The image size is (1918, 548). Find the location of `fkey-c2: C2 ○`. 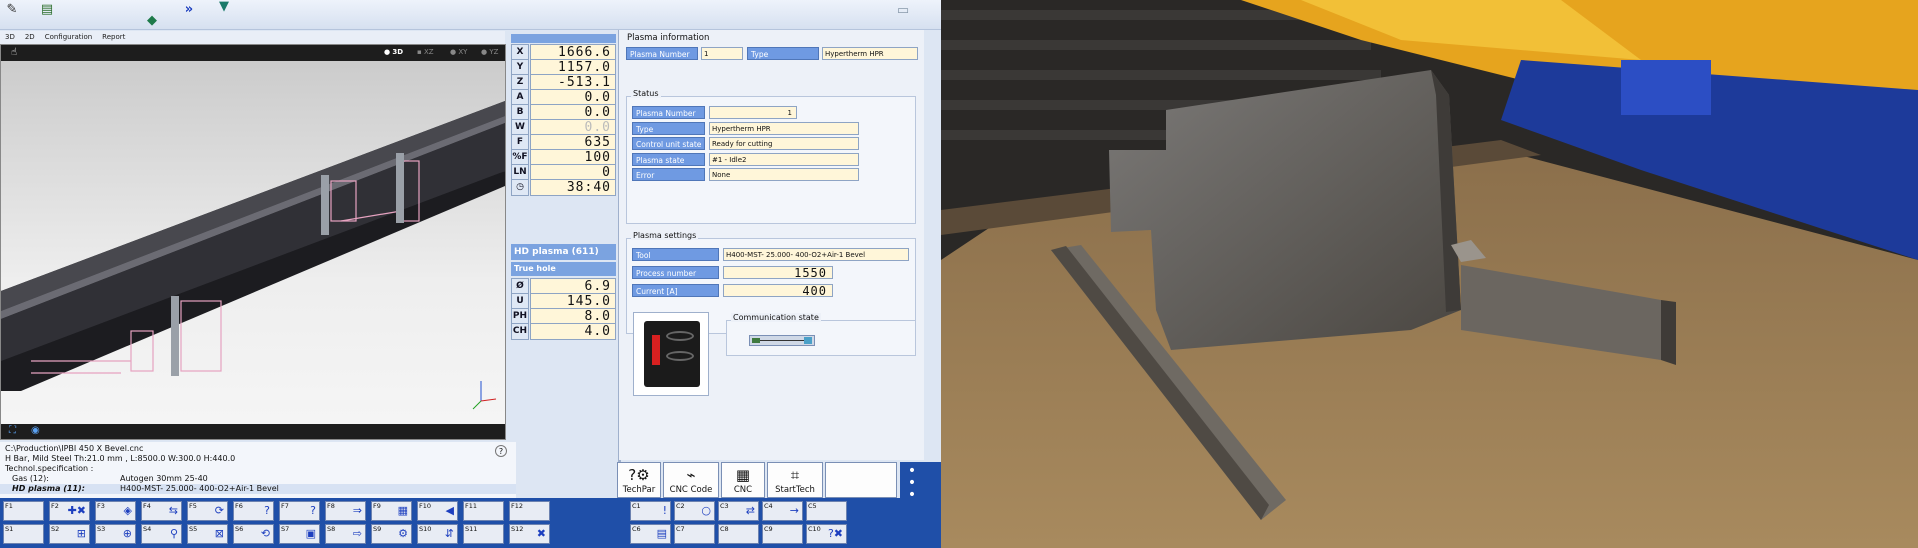

fkey-c2: C2 ○ is located at coordinates (694, 511).